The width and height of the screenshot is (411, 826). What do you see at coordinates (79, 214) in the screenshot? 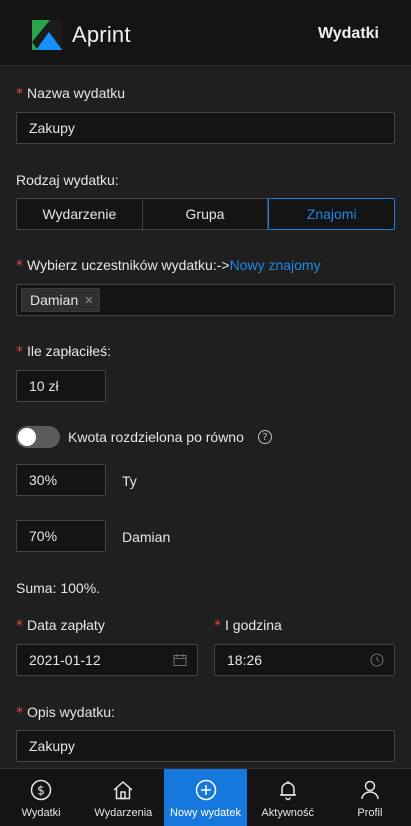
I see `type-option-wydarzenie: Wydarzenie` at bounding box center [79, 214].